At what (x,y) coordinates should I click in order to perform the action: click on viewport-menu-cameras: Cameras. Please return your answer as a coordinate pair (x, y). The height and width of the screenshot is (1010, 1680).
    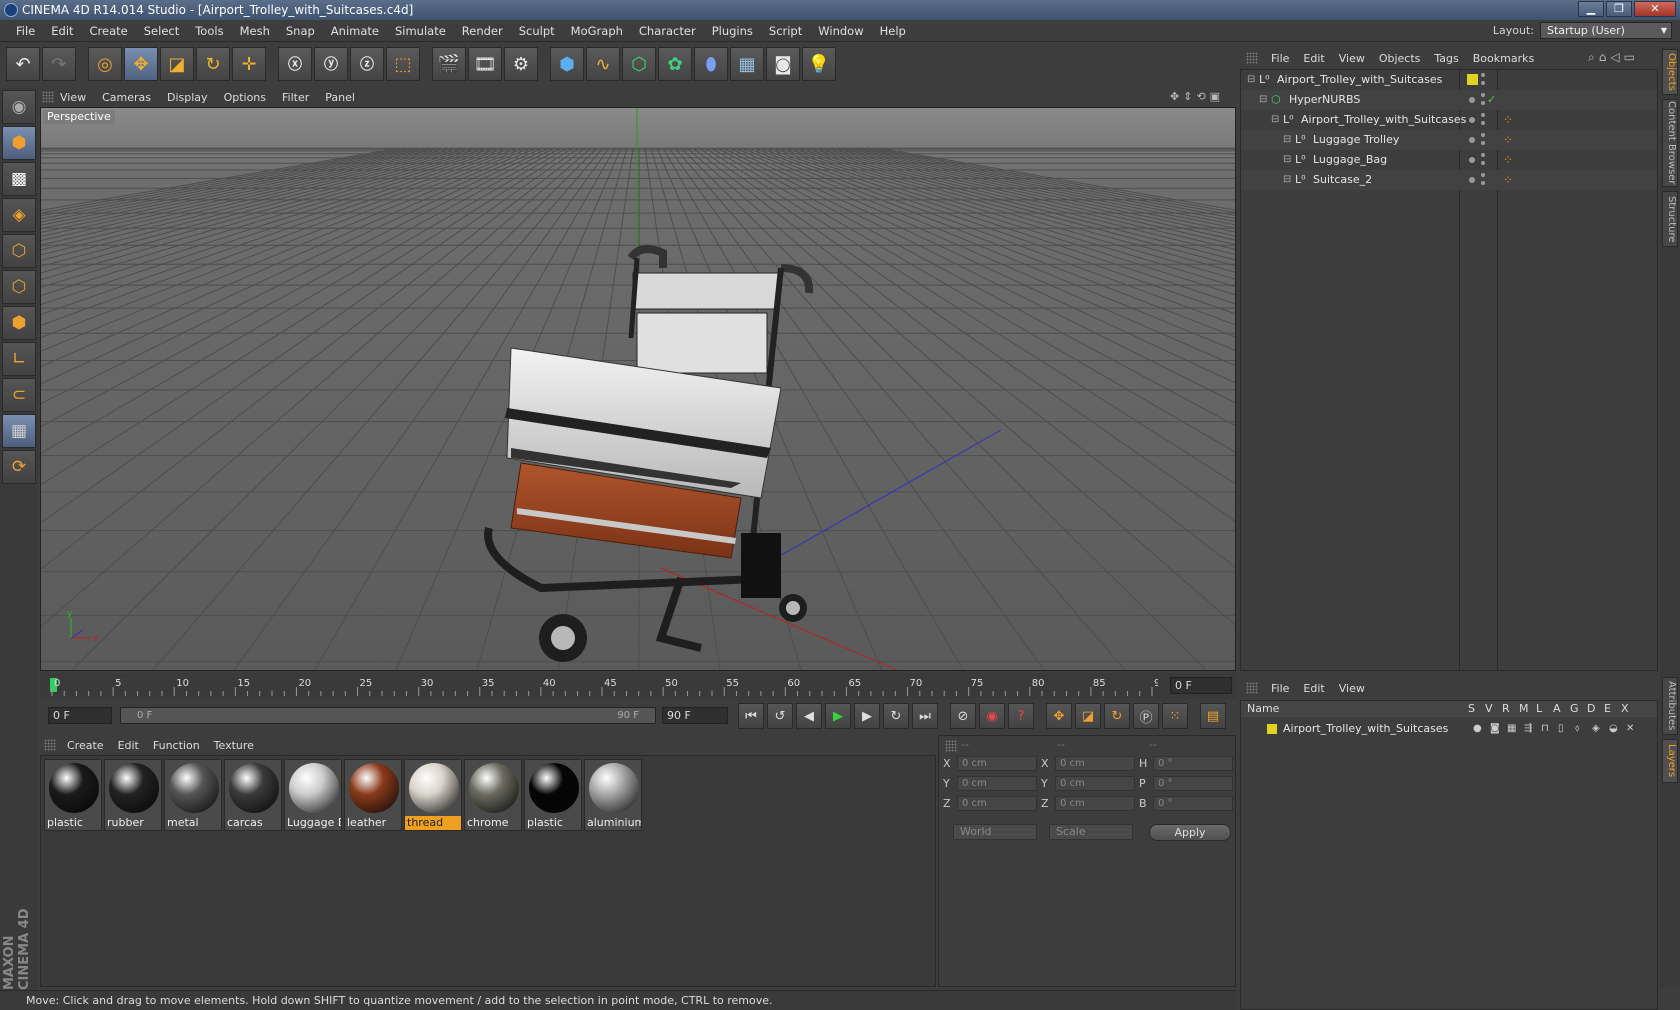
    Looking at the image, I should click on (126, 97).